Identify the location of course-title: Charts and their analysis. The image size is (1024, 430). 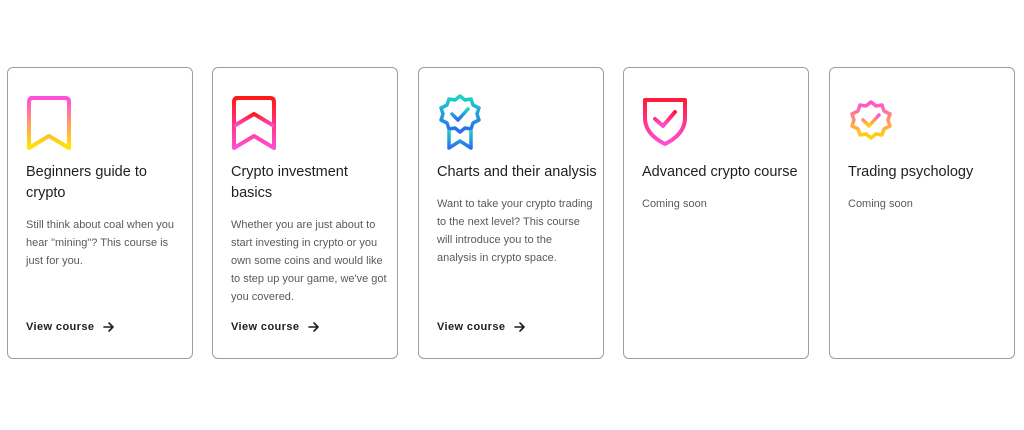
(517, 172).